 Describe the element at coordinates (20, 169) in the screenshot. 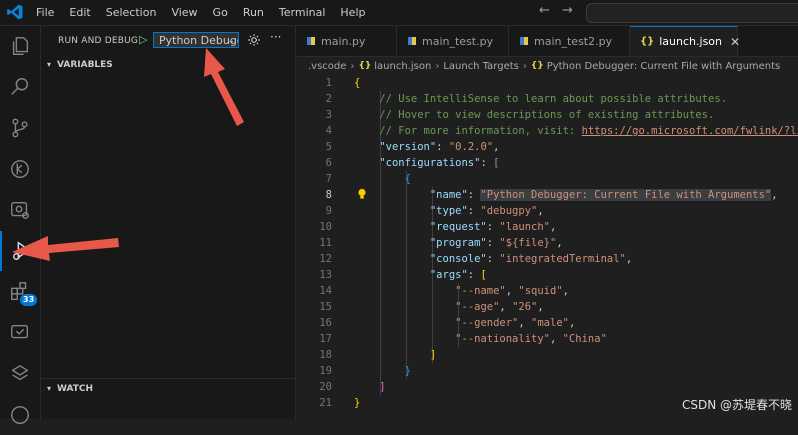

I see `github-actions-button` at that location.